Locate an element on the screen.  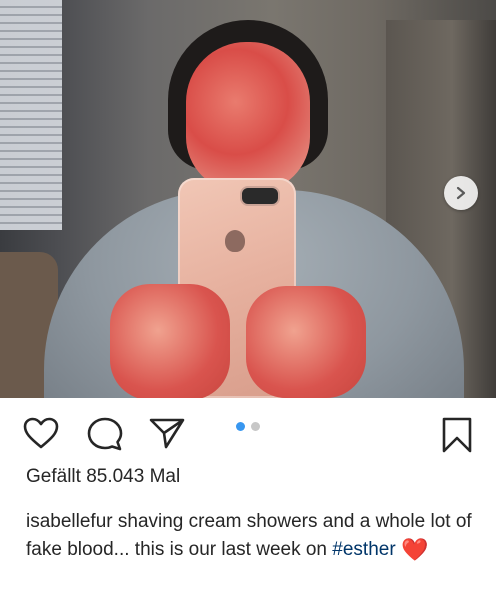
carousel-indicator is located at coordinates (248, 427).